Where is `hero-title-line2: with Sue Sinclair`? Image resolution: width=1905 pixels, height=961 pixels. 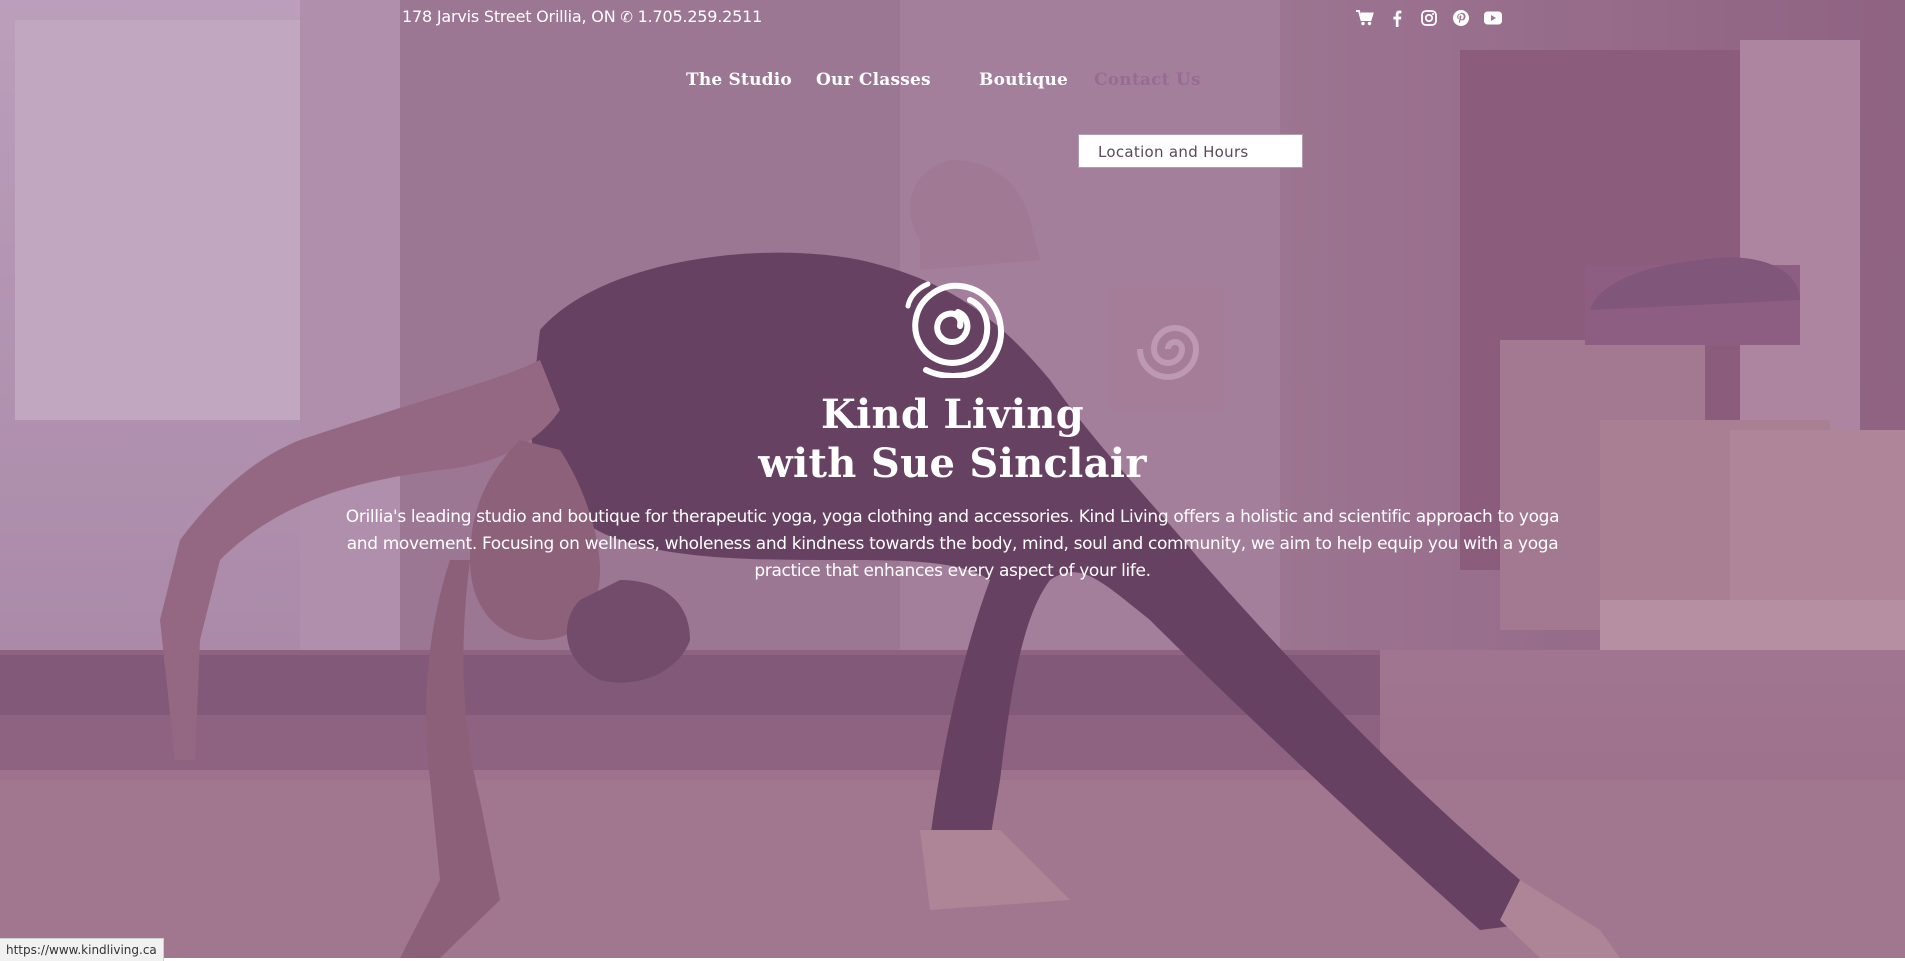 hero-title-line2: with Sue Sinclair is located at coordinates (952, 463).